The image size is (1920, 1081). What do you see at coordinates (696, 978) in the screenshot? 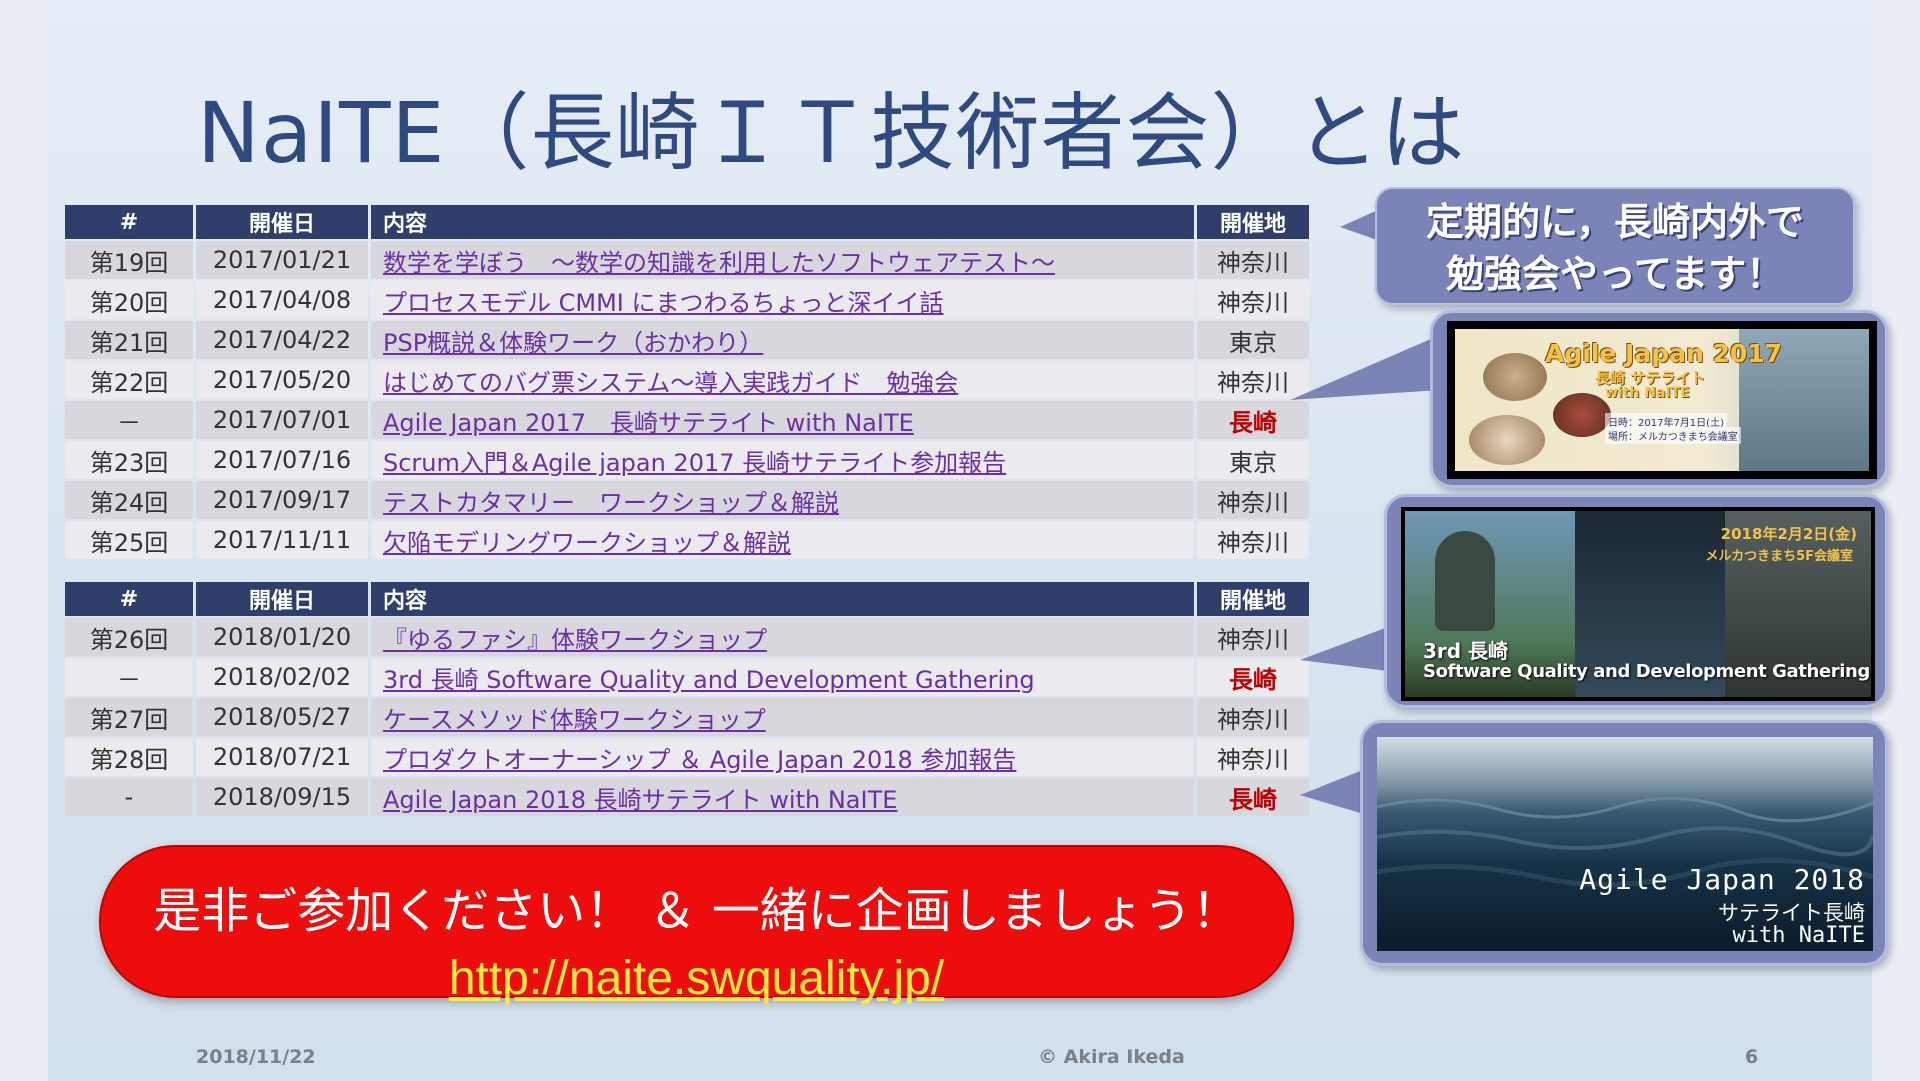
I see `promo-url-link: http://naite.swquality.jp/` at bounding box center [696, 978].